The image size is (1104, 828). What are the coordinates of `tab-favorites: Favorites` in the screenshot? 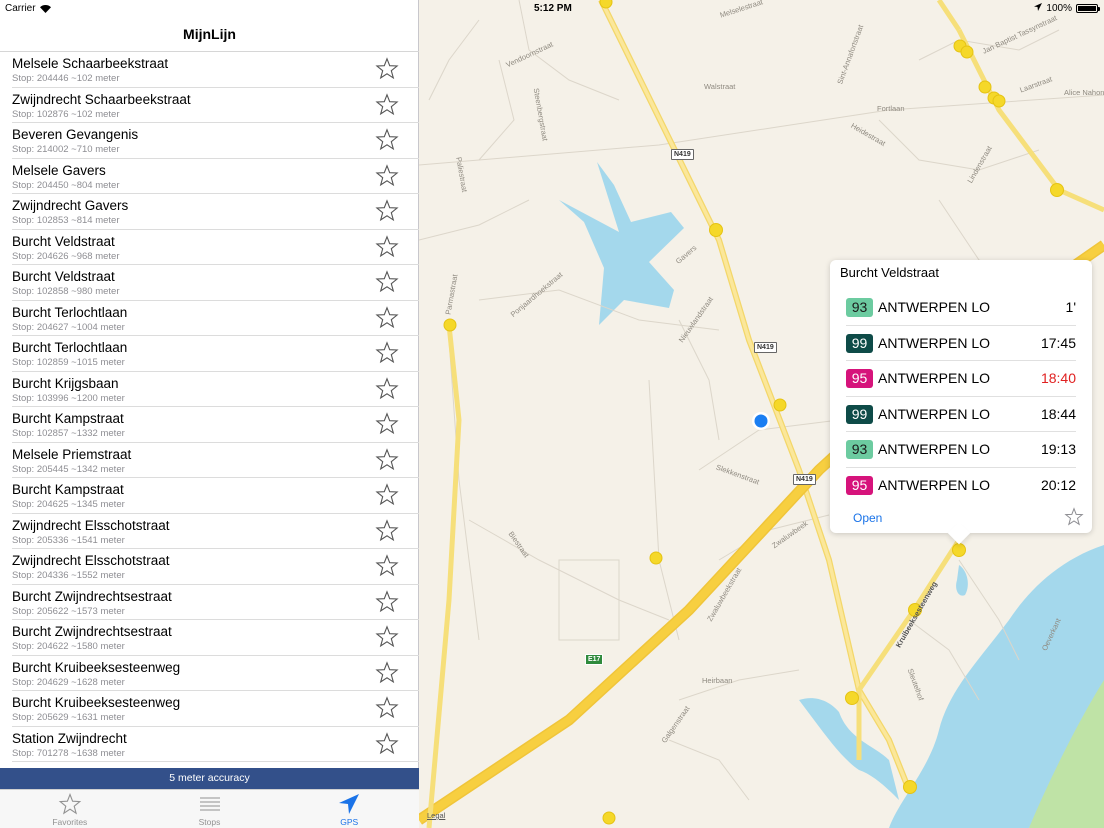 It's located at (70, 809).